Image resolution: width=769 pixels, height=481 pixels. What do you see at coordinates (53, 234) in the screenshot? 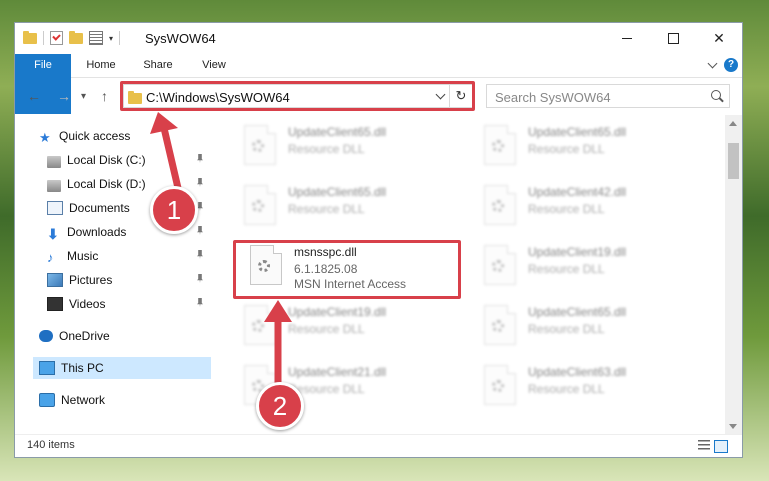
I see `download-icon: ⬇` at bounding box center [53, 234].